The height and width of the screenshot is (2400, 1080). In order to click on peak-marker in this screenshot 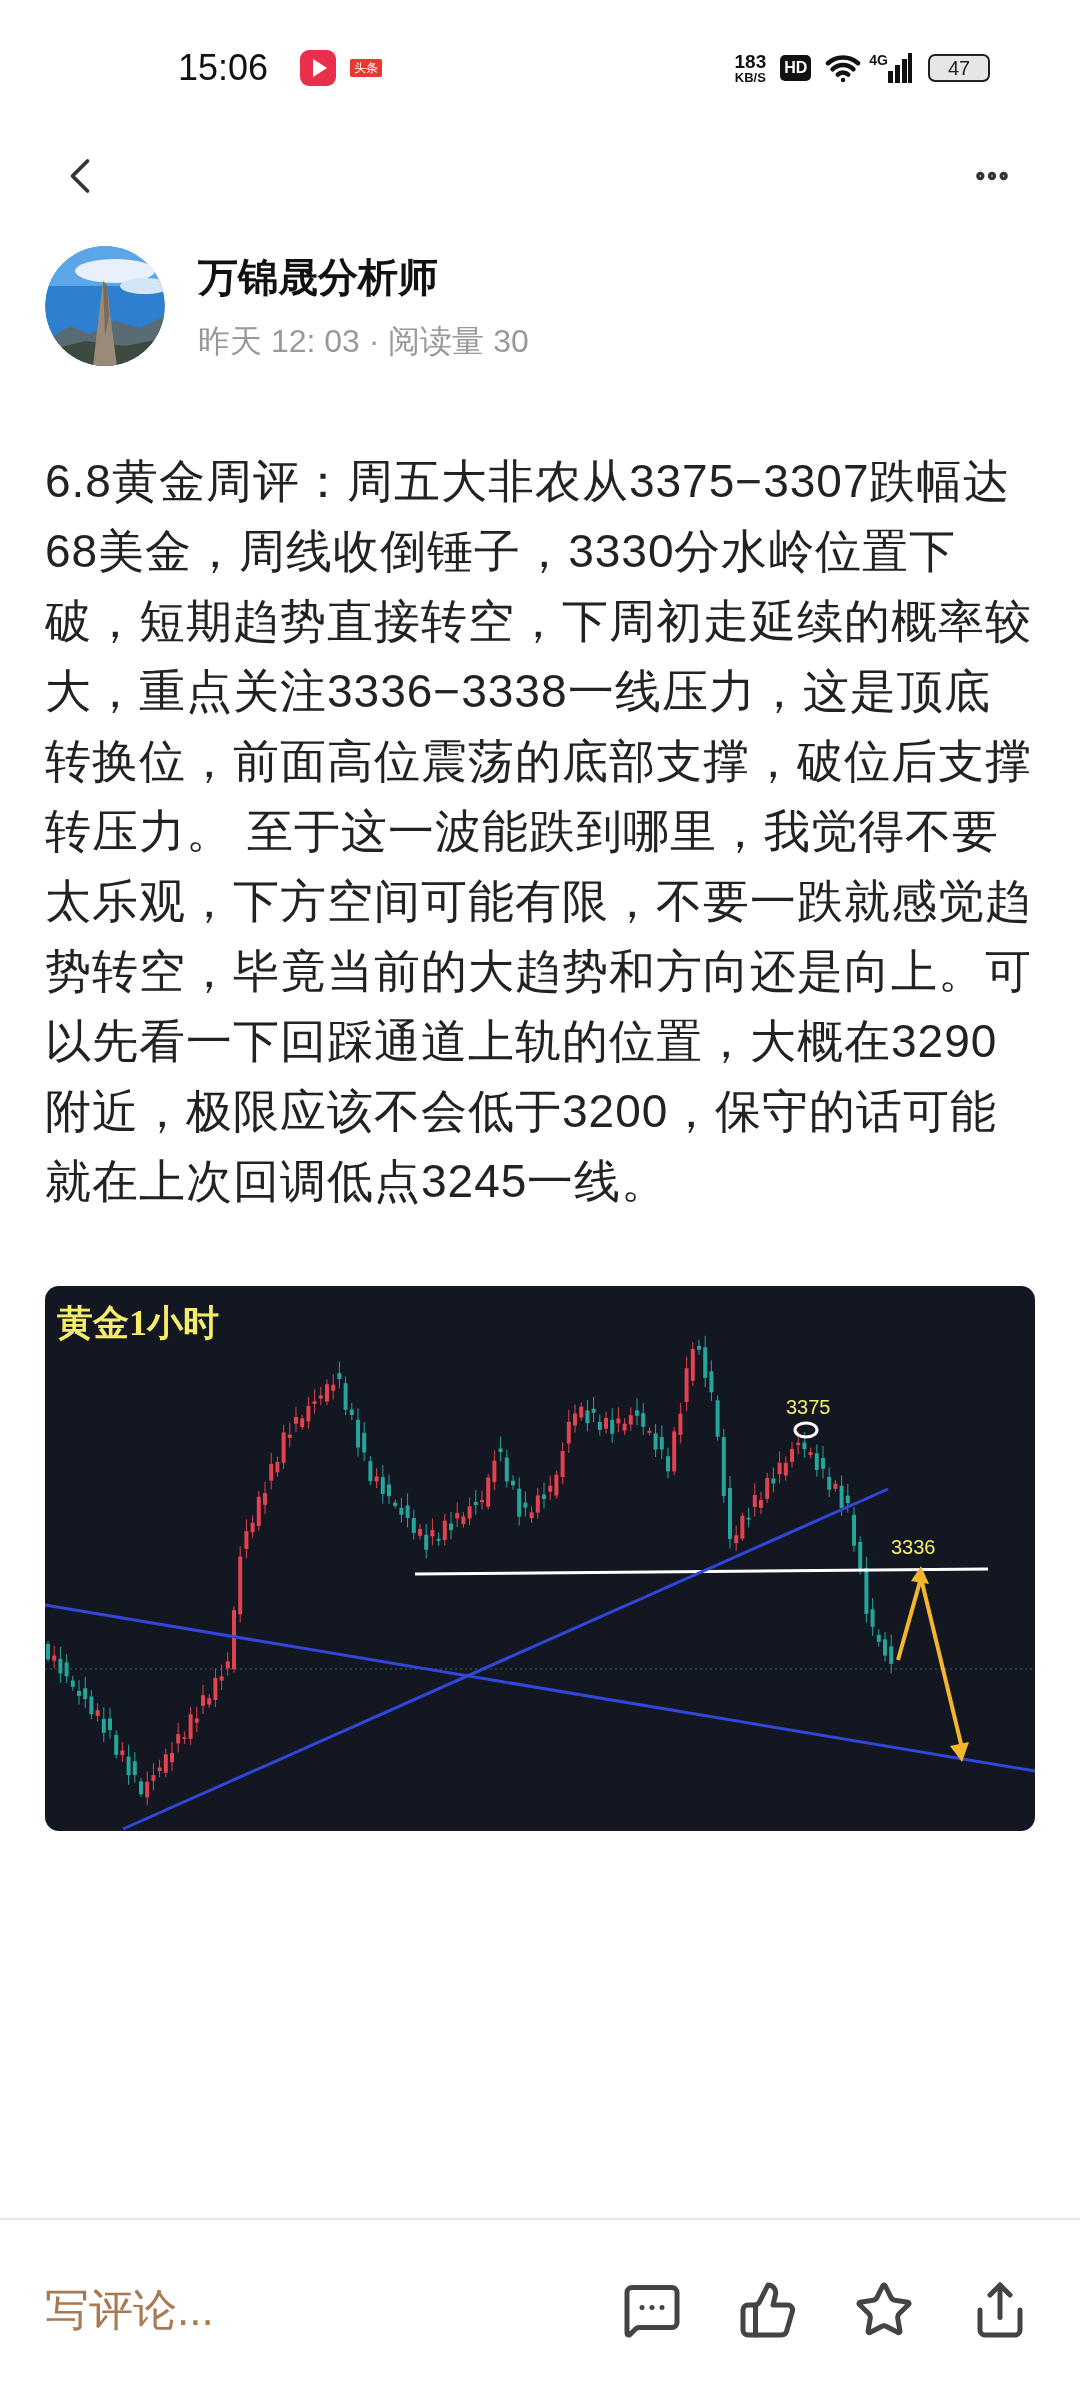, I will do `click(806, 1430)`.